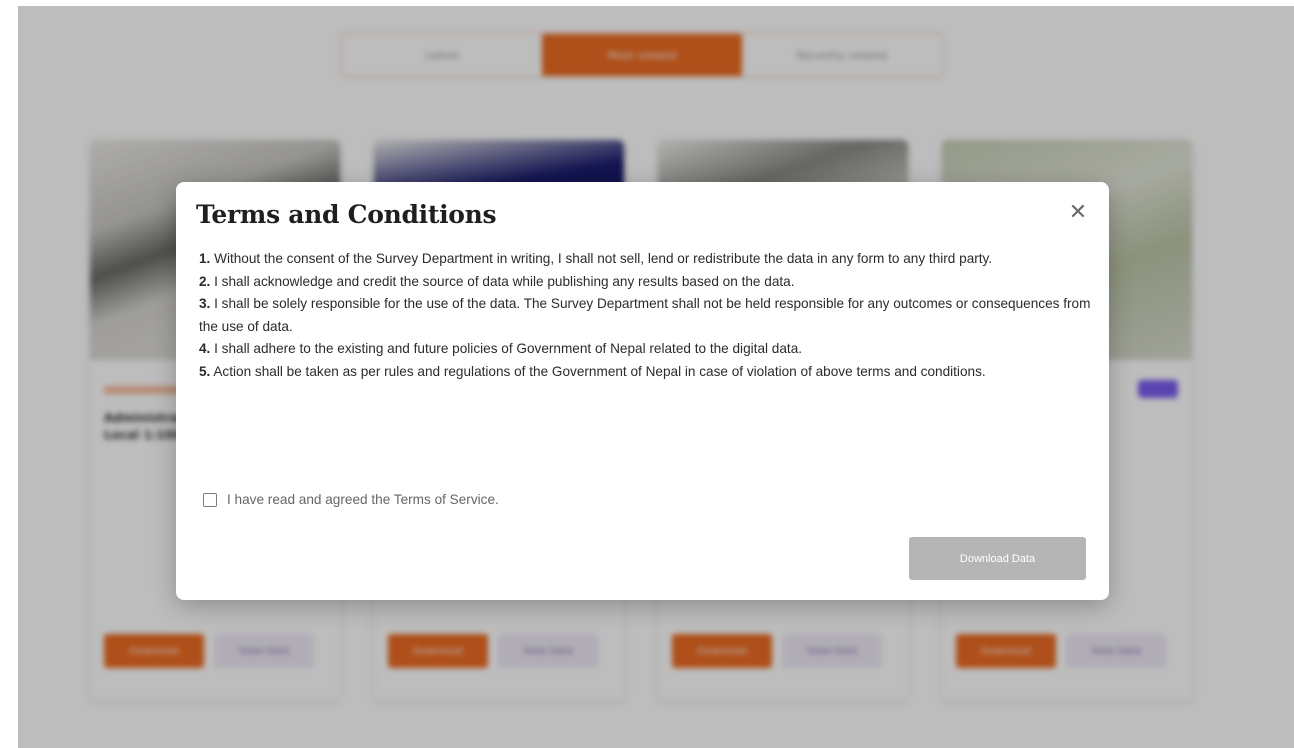 This screenshot has height=748, width=1294. Describe the element at coordinates (205, 349) in the screenshot. I see `term-number: 4.` at that location.